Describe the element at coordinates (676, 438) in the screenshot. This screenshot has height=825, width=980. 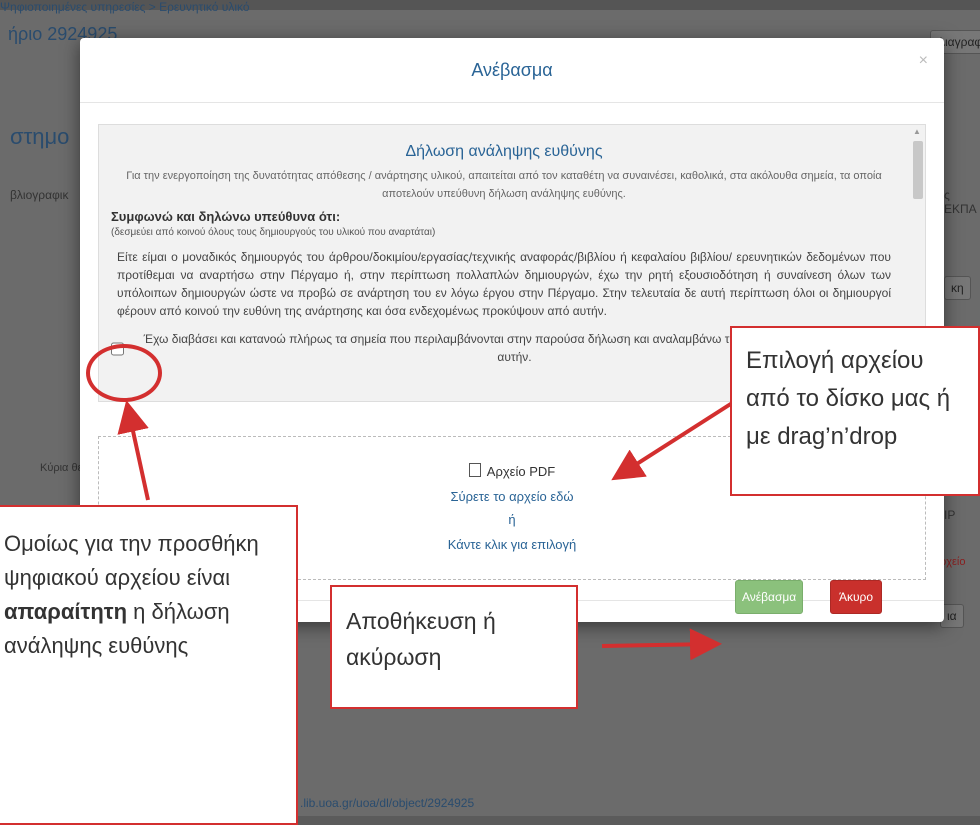
I see `arrow-to-dropzone` at that location.